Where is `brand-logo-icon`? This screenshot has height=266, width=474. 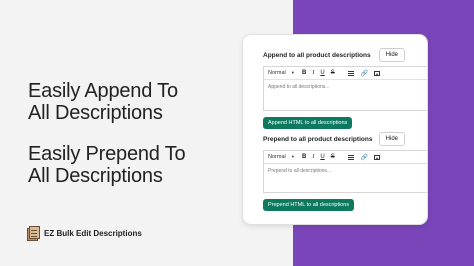 brand-logo-icon is located at coordinates (33, 233).